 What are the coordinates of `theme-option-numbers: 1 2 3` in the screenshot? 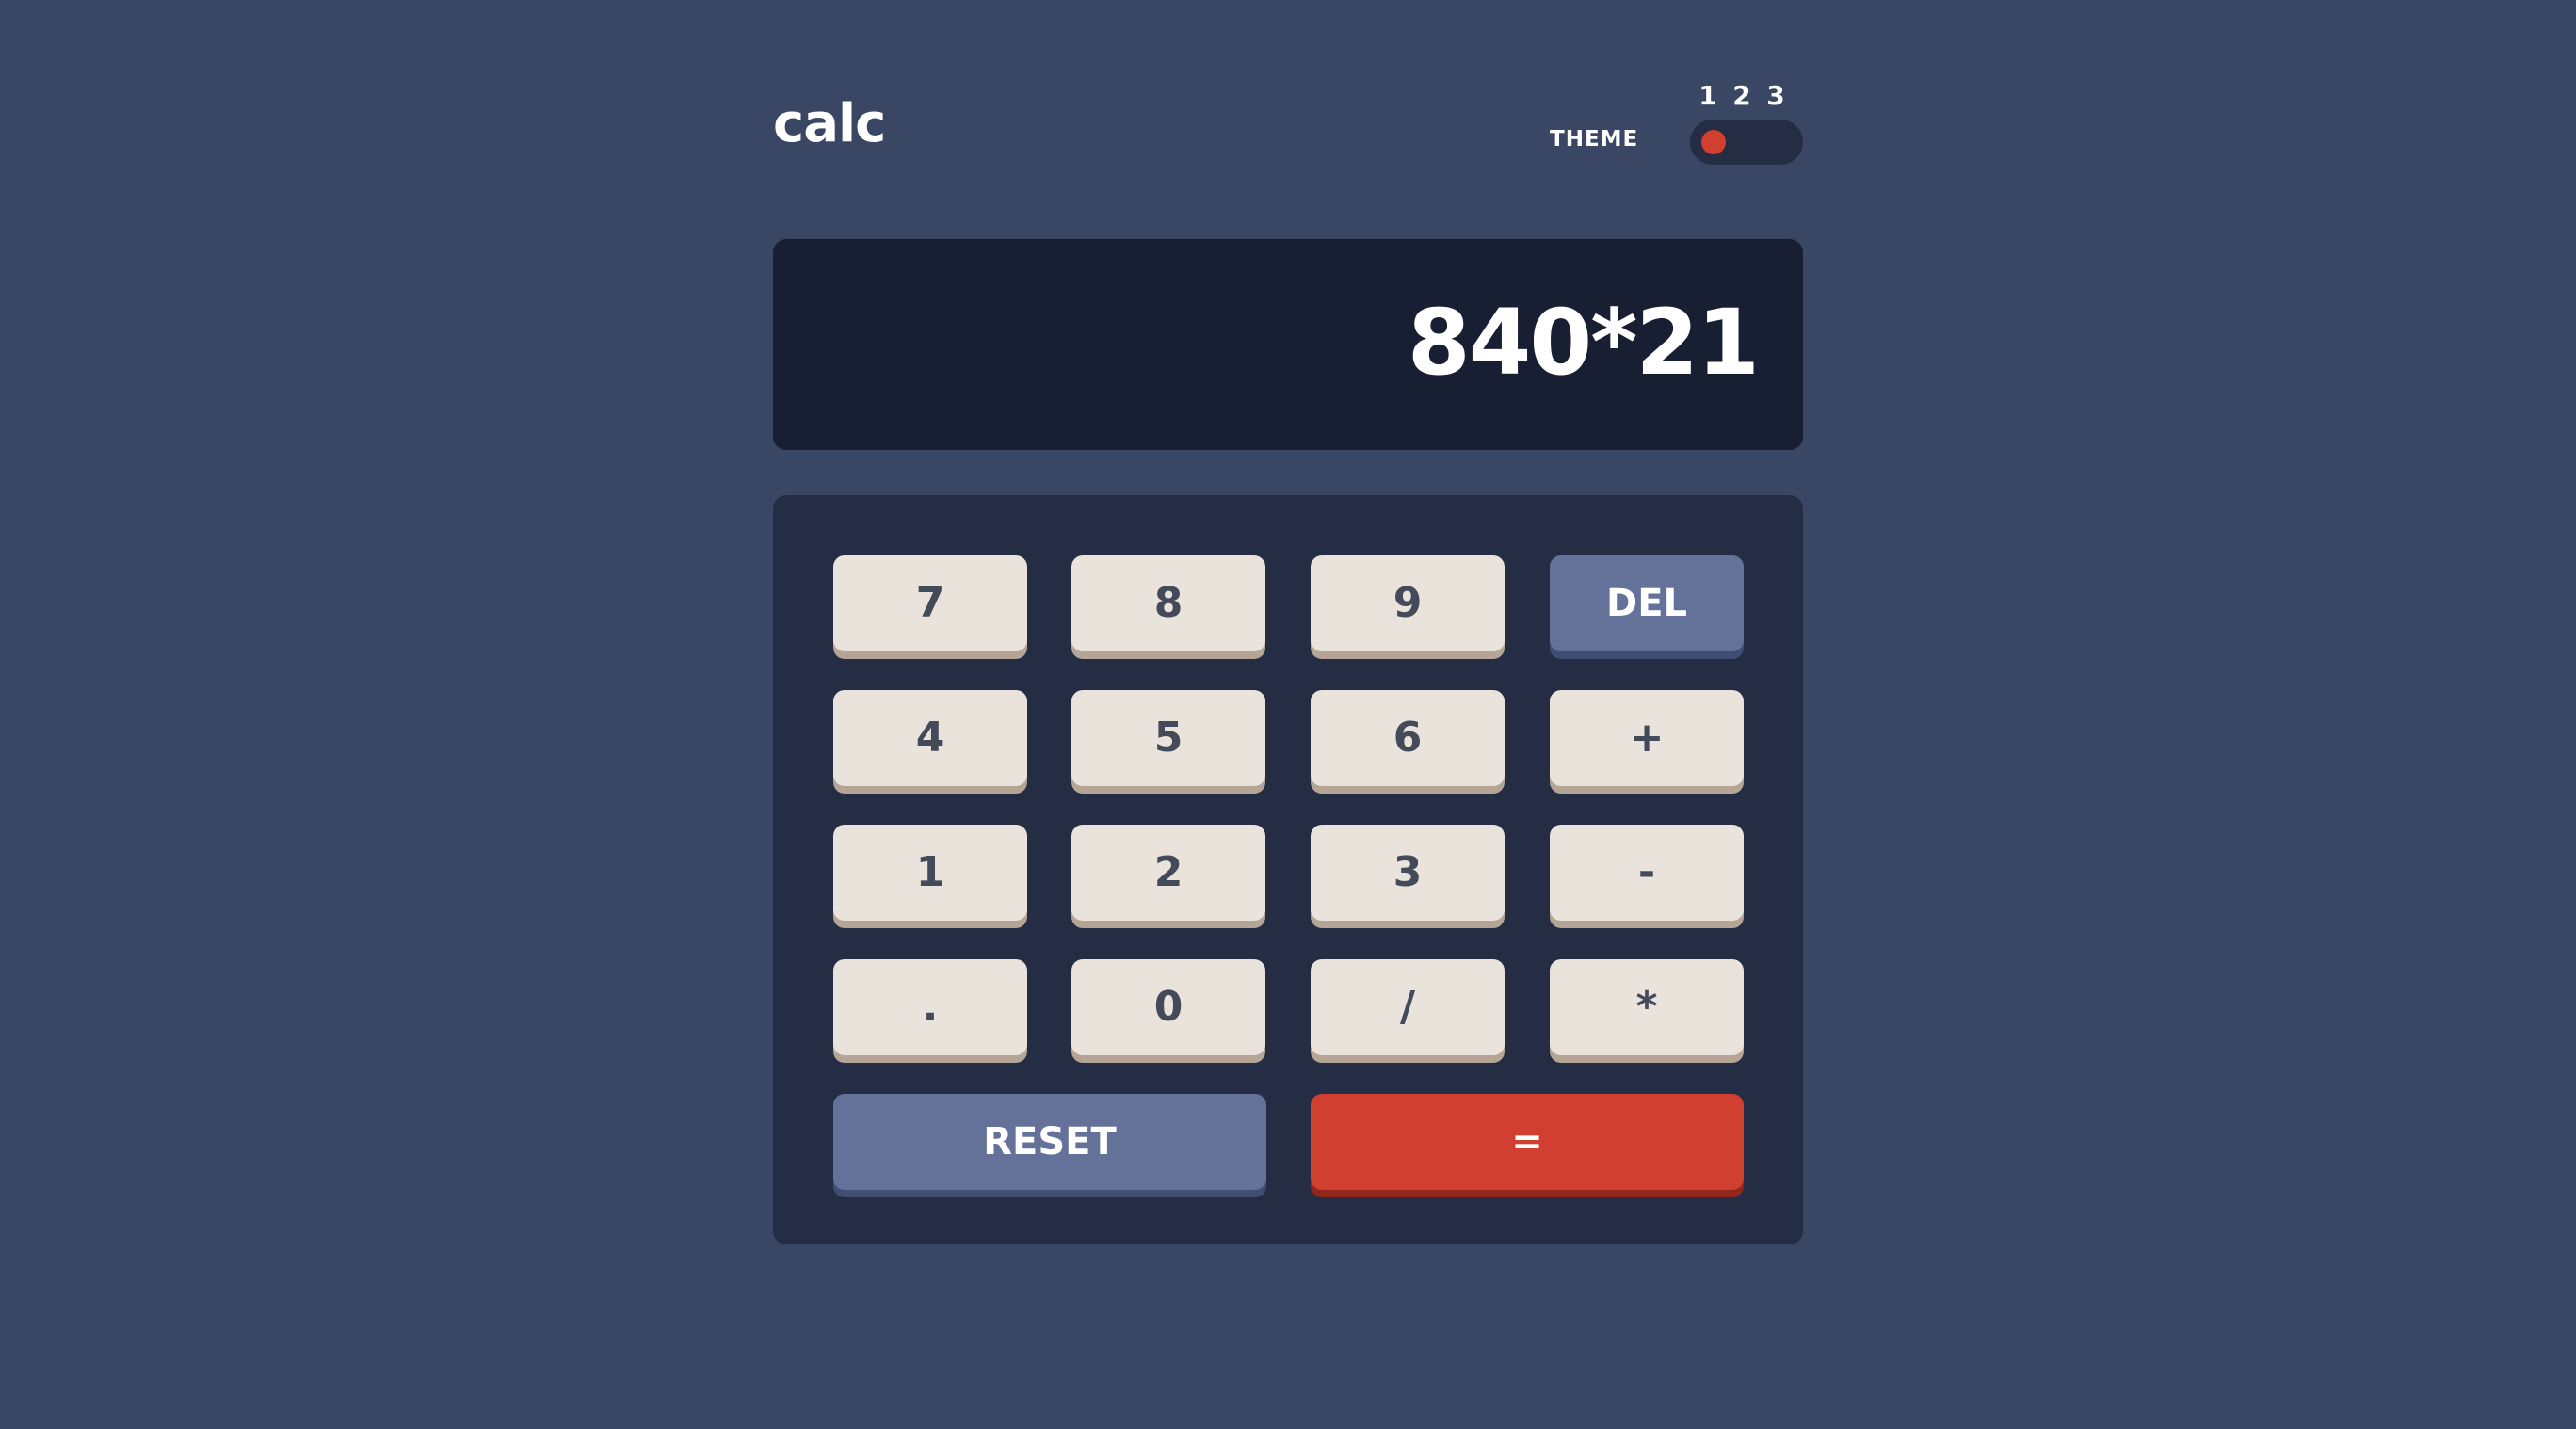 It's located at (1747, 96).